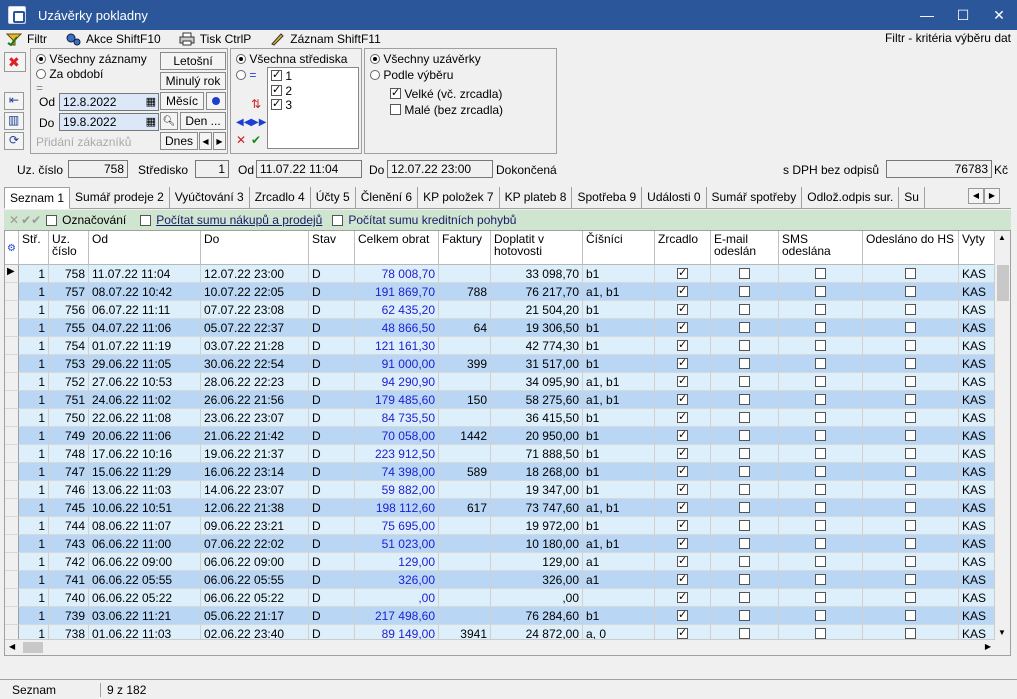  I want to click on columns-button: ▥, so click(14, 121).